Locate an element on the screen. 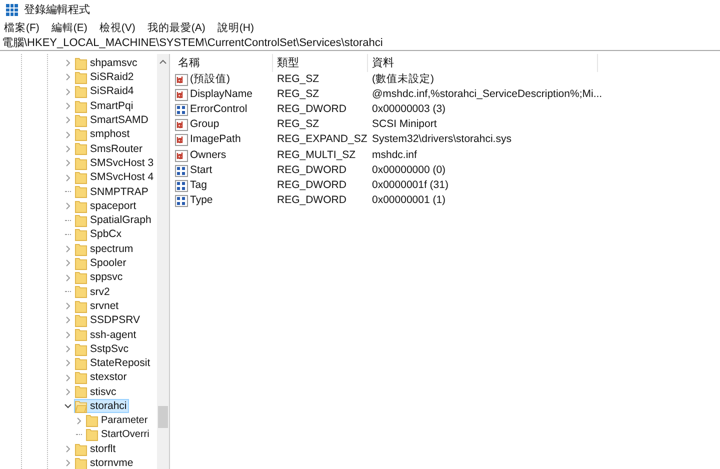 This screenshot has width=720, height=469. tree-item: stisvc is located at coordinates (96, 391).